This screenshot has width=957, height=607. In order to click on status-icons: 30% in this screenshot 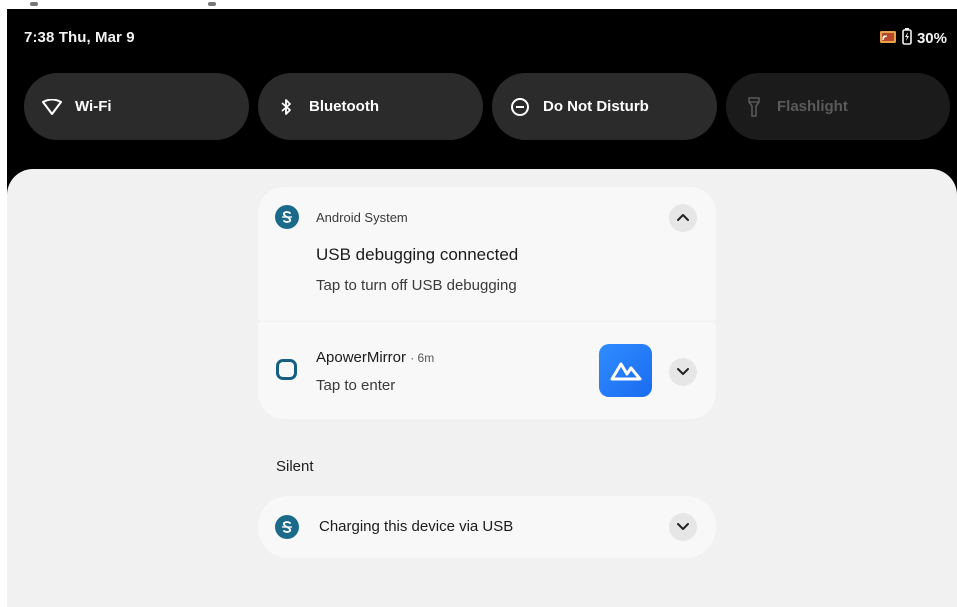, I will do `click(913, 38)`.